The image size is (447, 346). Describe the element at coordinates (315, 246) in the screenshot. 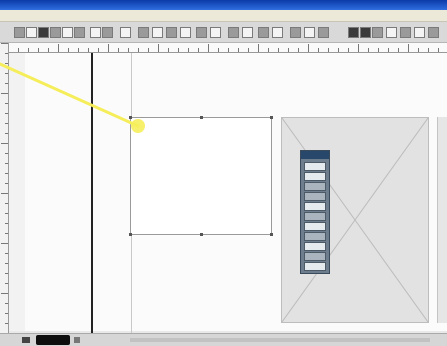

I see `scale-tool-icon` at that location.